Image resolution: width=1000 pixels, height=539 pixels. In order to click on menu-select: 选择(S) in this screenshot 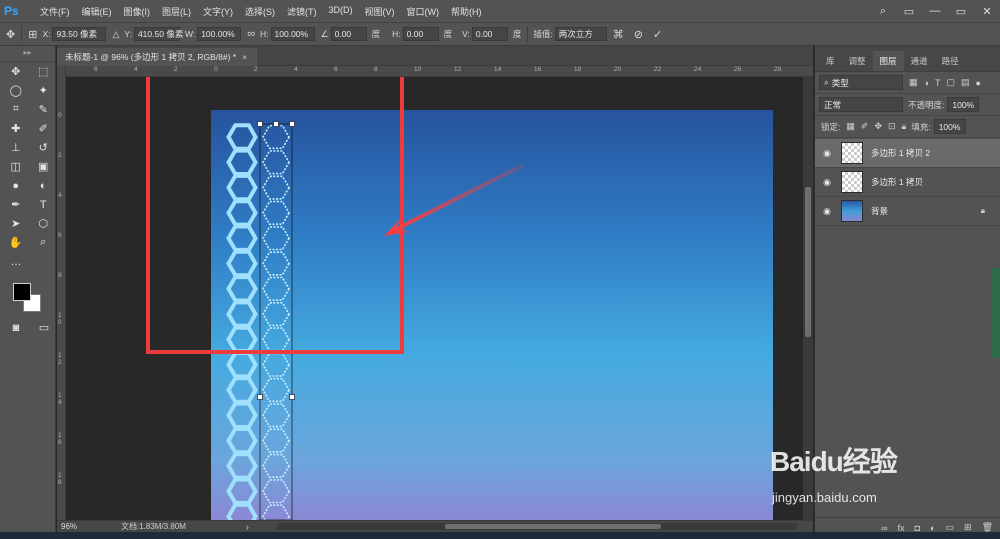, I will do `click(260, 11)`.